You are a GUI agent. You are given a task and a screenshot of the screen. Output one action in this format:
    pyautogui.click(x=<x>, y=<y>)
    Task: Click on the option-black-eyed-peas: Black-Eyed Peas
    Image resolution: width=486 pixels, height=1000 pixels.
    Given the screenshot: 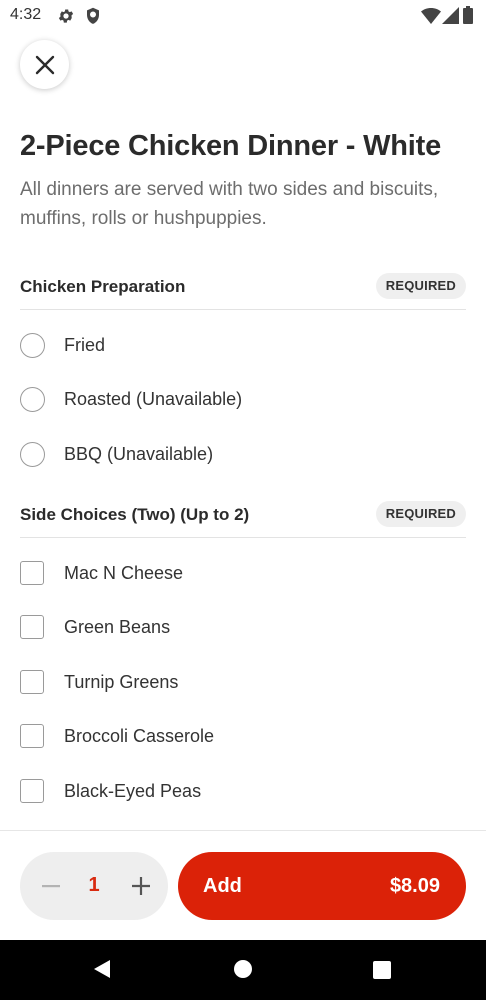 What is the action you would take?
    pyautogui.click(x=243, y=792)
    